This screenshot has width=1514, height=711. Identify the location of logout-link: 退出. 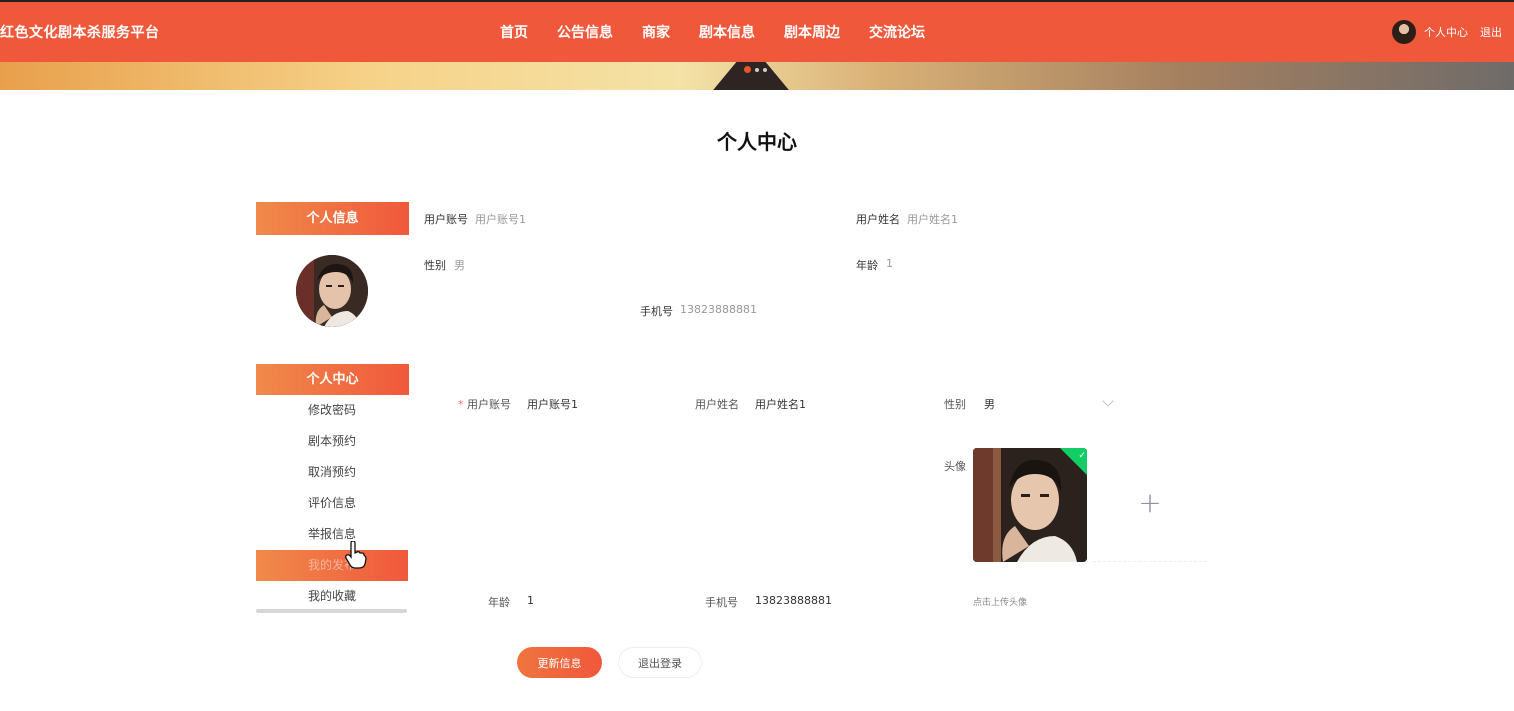
(1491, 32).